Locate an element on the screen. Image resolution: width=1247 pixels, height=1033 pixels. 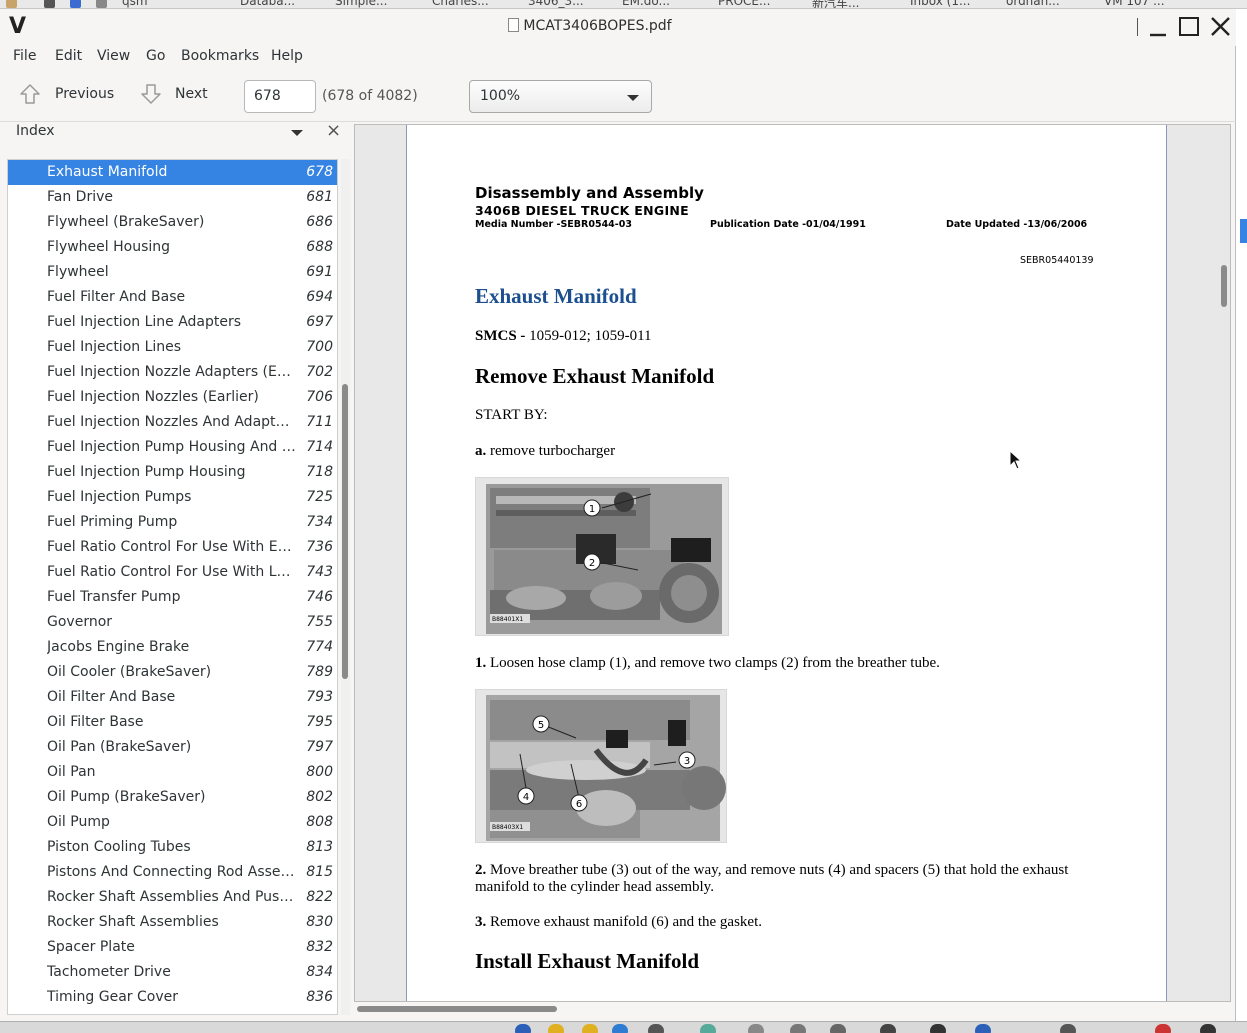
index-item: Flywheel 691 is located at coordinates (172, 272).